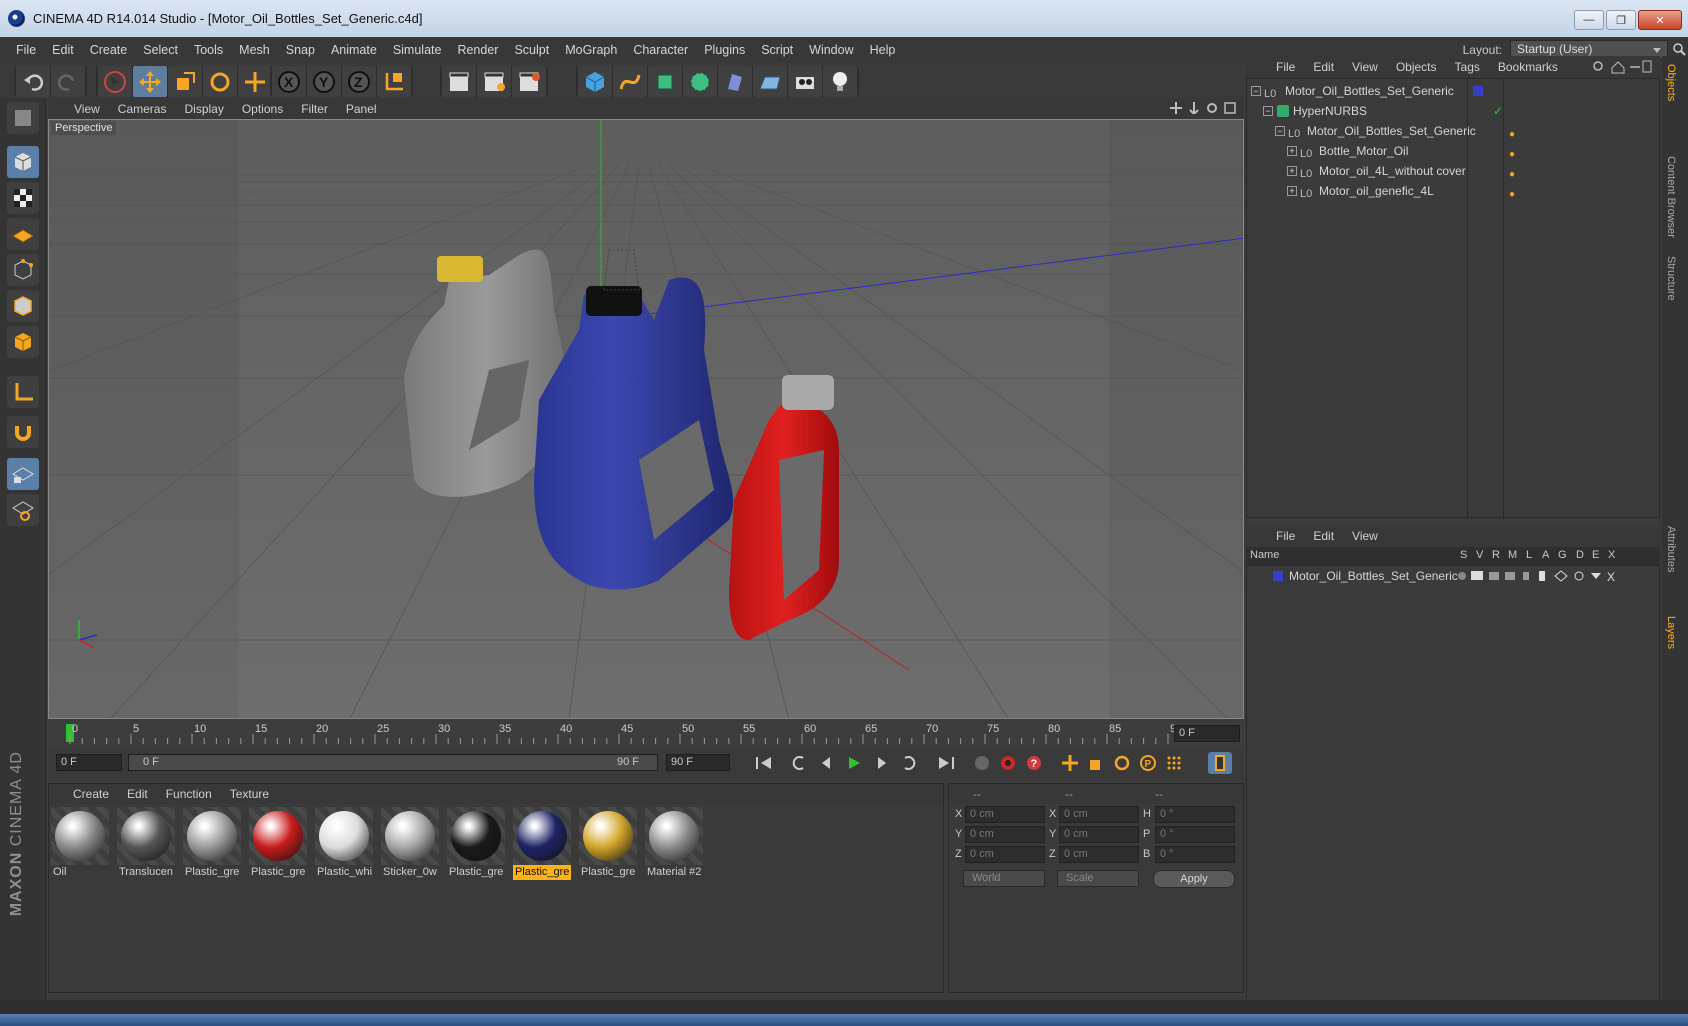 This screenshot has width=1688, height=1026. Describe the element at coordinates (1195, 854) in the screenshot. I see `rotation-b-field: 0 °` at that location.